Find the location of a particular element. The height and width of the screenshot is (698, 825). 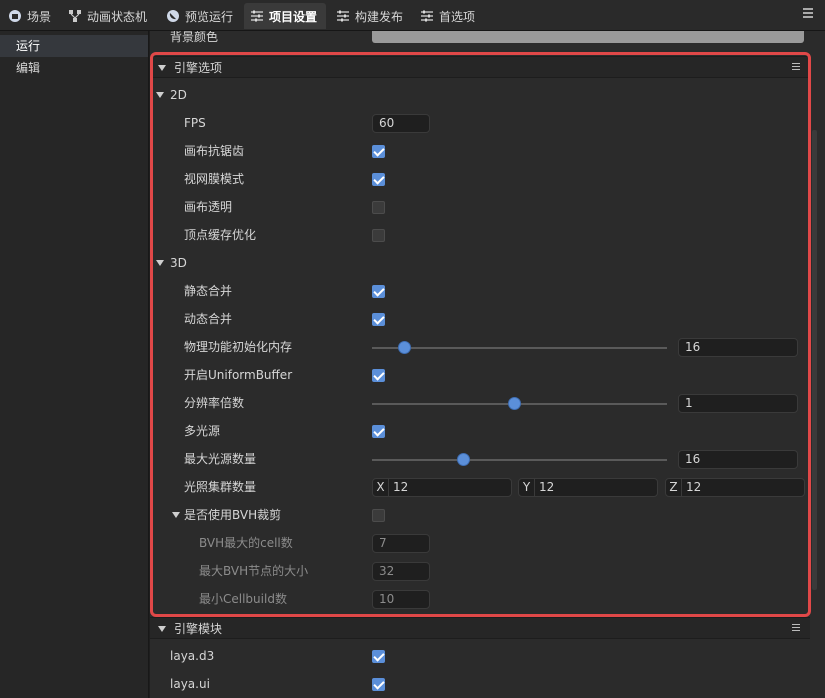

background-color-swatch is located at coordinates (588, 37).